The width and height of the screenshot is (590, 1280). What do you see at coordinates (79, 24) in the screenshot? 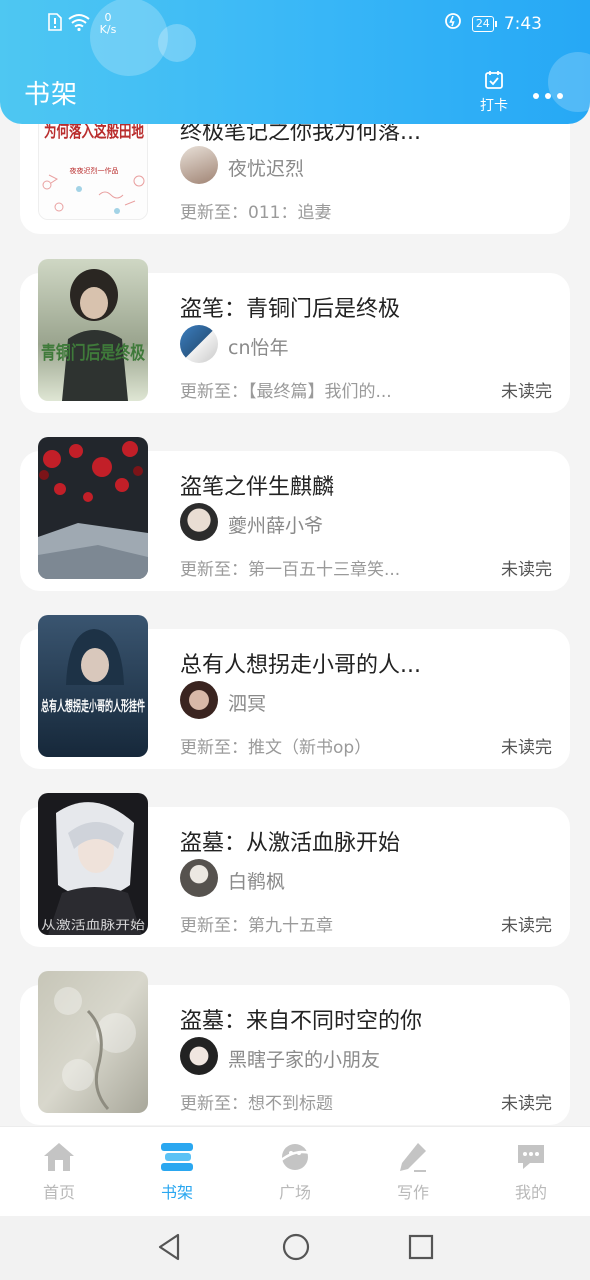
I see `wifi-icon` at bounding box center [79, 24].